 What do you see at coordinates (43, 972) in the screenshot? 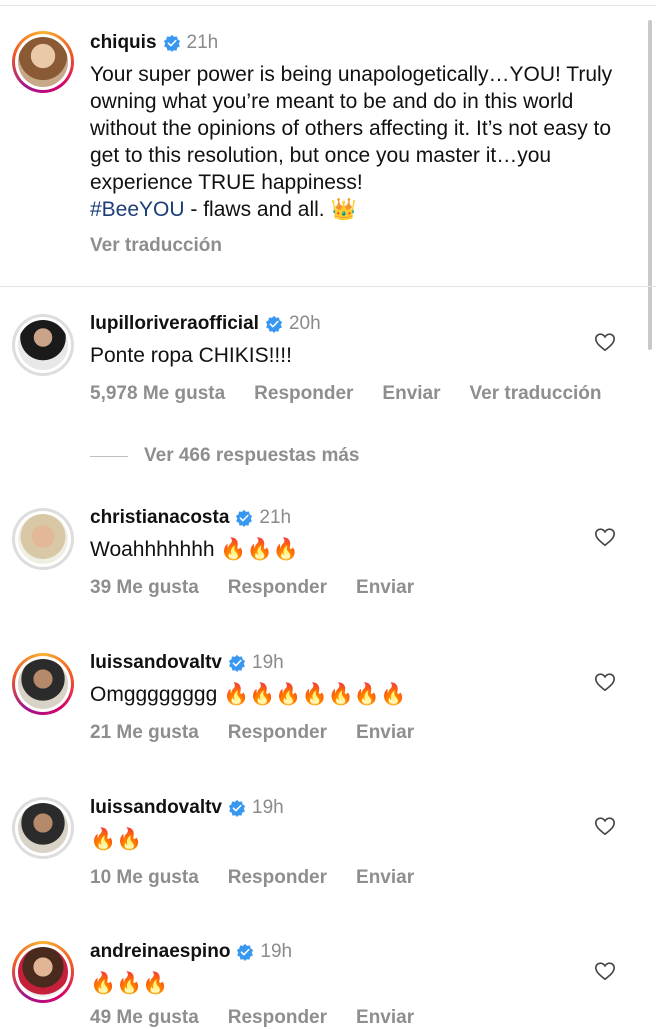
I see `avatar-andreinaespino` at bounding box center [43, 972].